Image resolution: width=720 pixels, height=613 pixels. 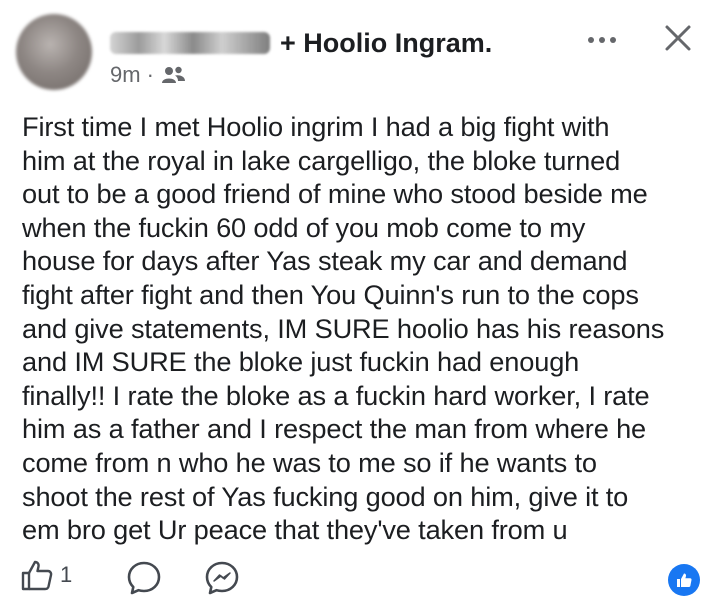 What do you see at coordinates (360, 580) in the screenshot?
I see `post-actions: 1` at bounding box center [360, 580].